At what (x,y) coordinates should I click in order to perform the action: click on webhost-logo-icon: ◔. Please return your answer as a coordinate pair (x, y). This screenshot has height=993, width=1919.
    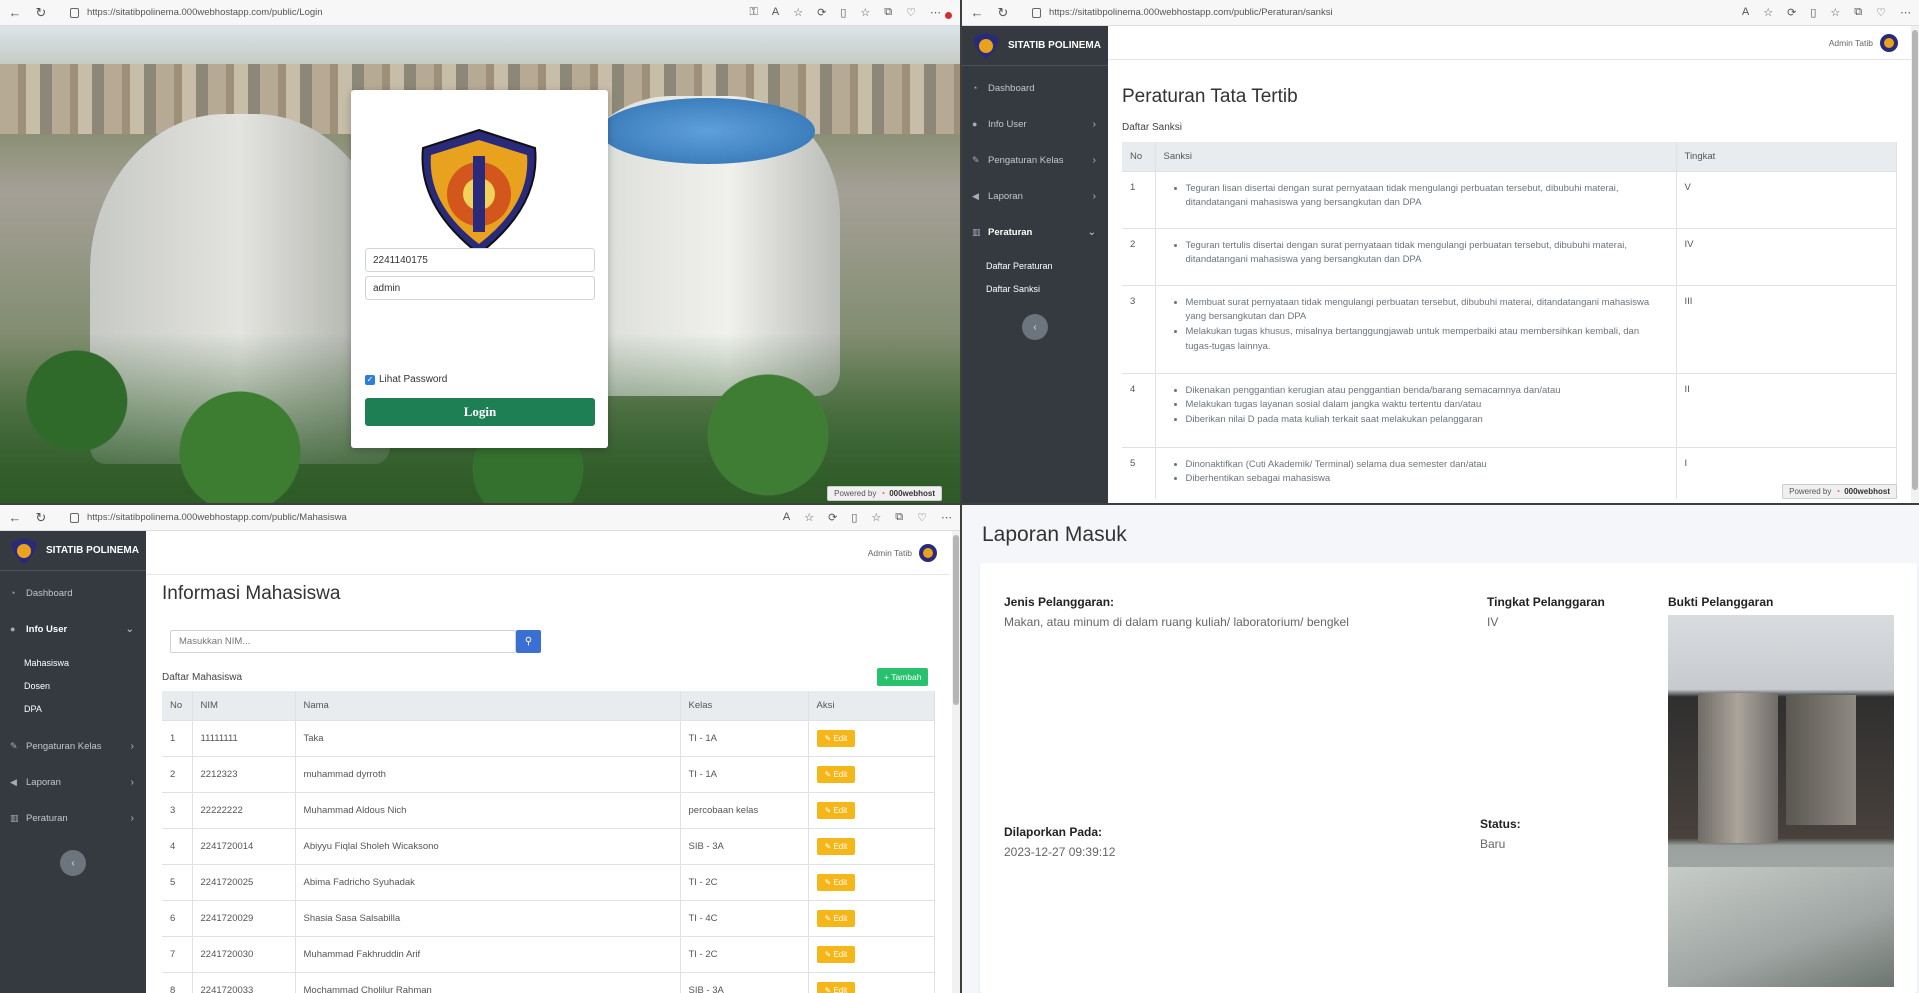
    Looking at the image, I should click on (883, 493).